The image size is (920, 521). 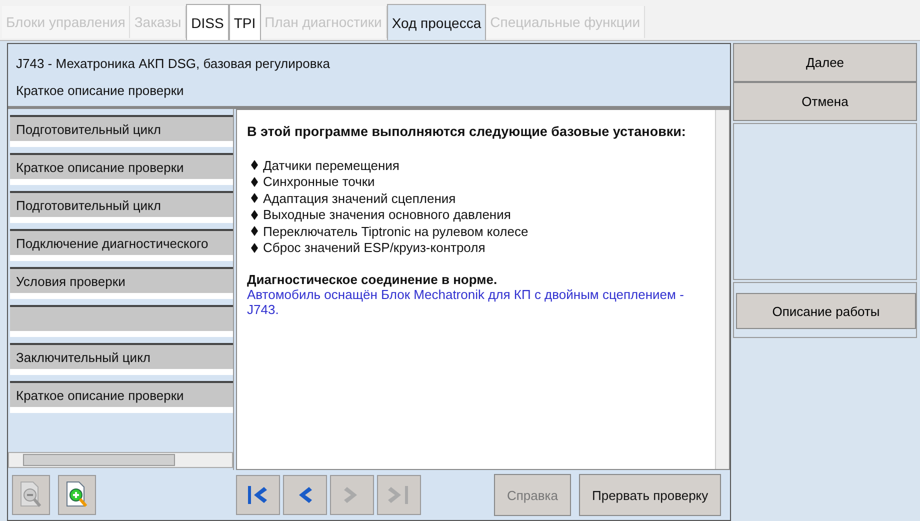 I want to click on step-item: Условия проверки, so click(x=121, y=283).